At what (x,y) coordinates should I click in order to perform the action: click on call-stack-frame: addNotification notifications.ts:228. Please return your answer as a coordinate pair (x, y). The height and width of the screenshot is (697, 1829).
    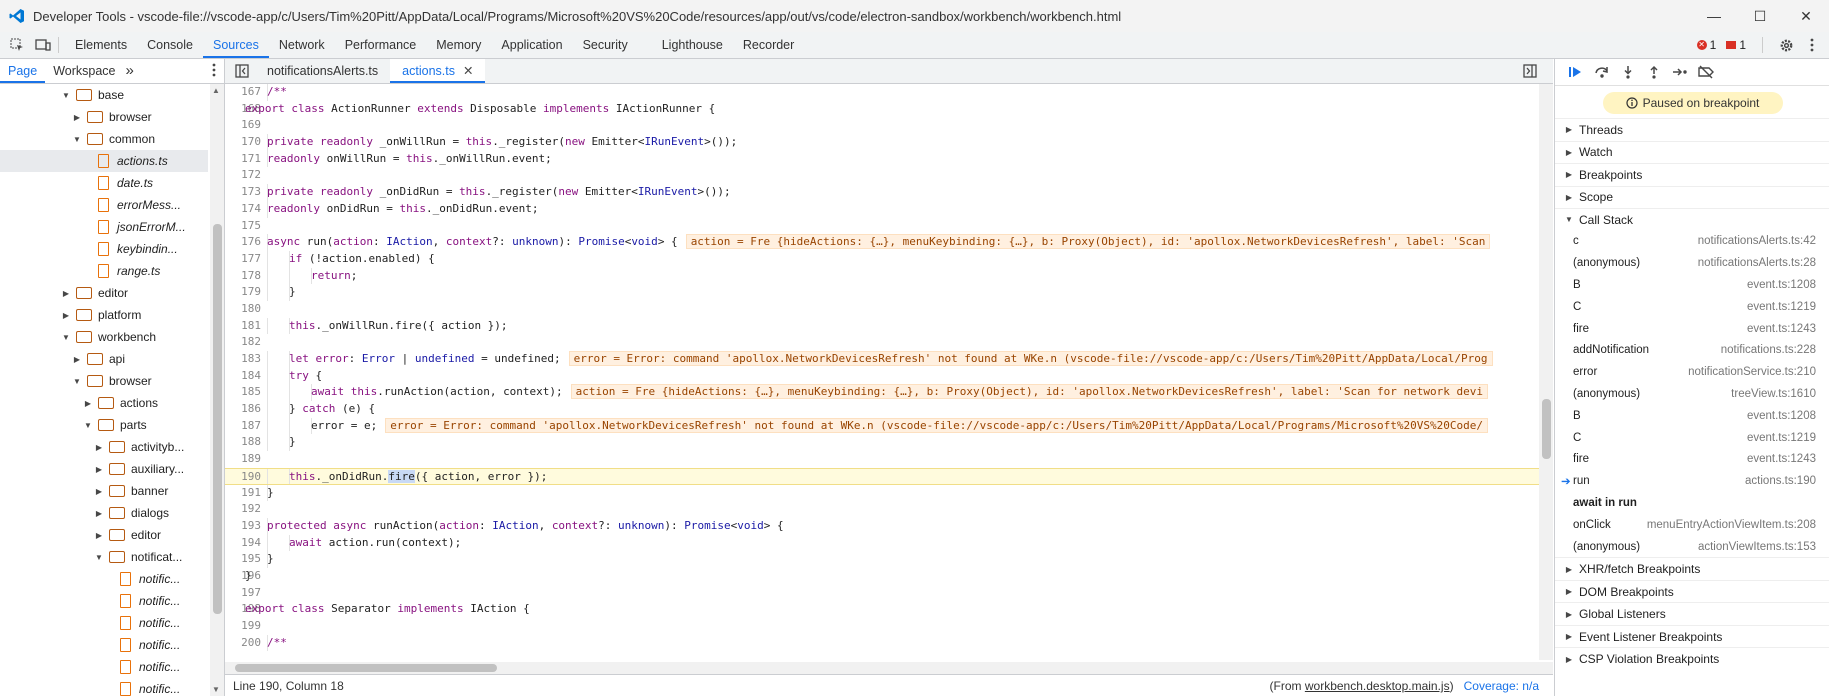
    Looking at the image, I should click on (1692, 350).